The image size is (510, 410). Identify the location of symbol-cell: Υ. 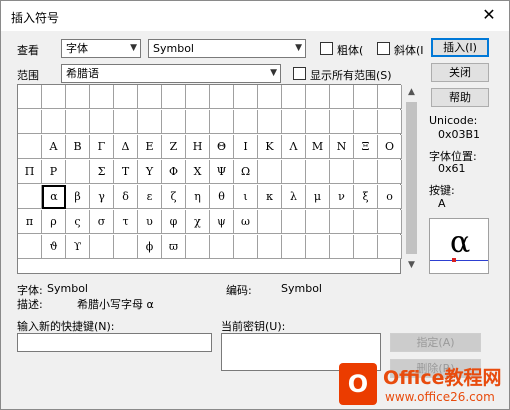
(150, 172).